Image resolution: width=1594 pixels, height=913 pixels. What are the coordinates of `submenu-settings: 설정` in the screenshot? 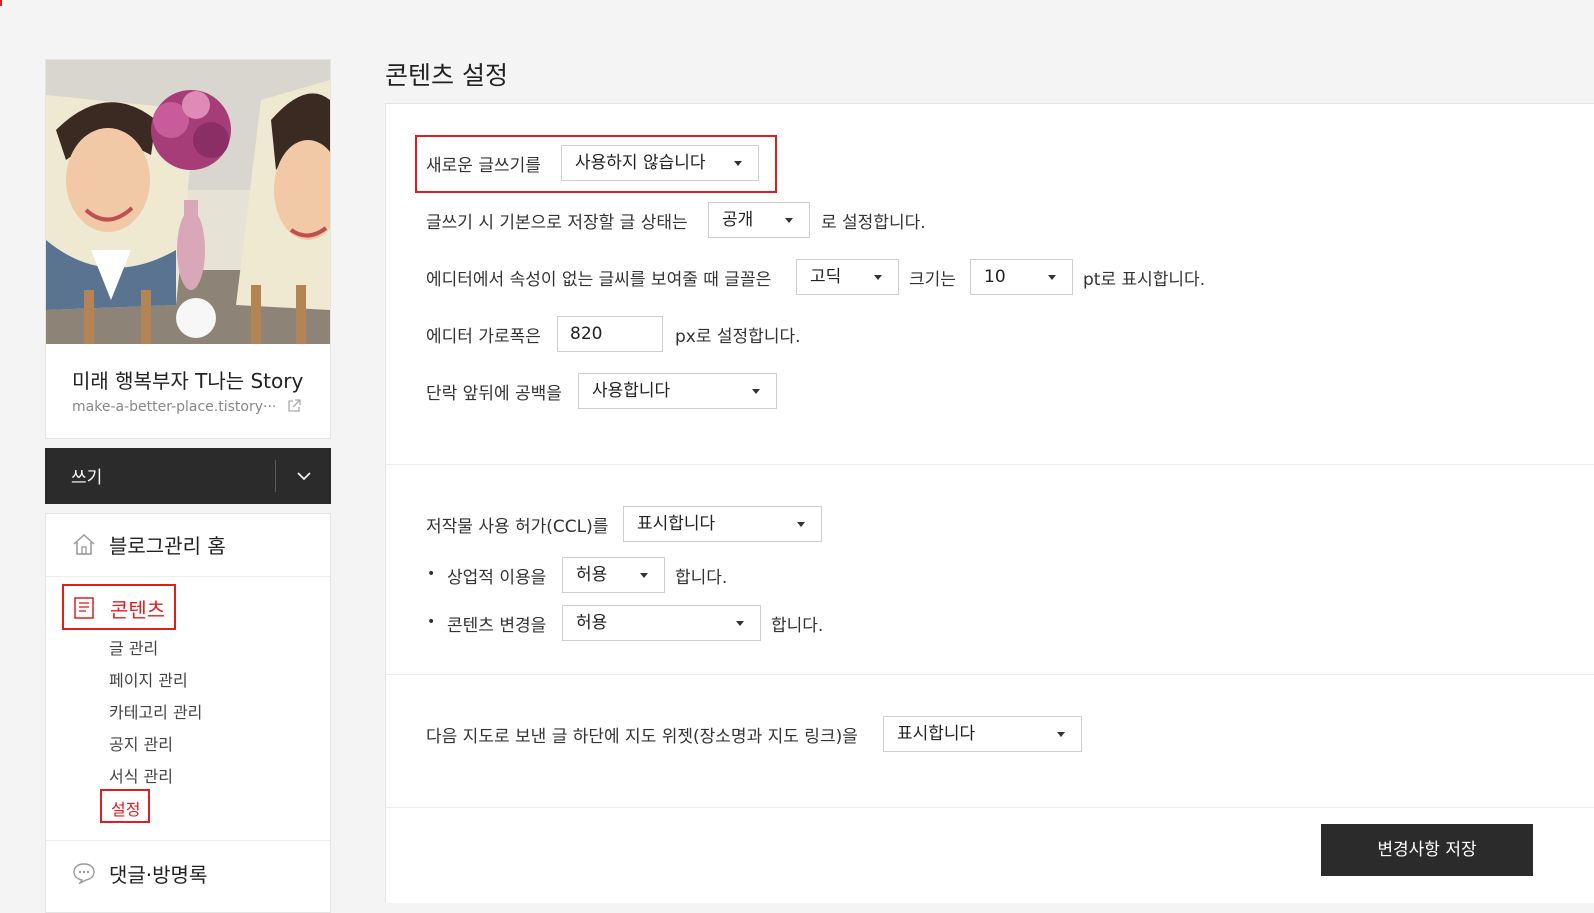 It's located at (125, 806).